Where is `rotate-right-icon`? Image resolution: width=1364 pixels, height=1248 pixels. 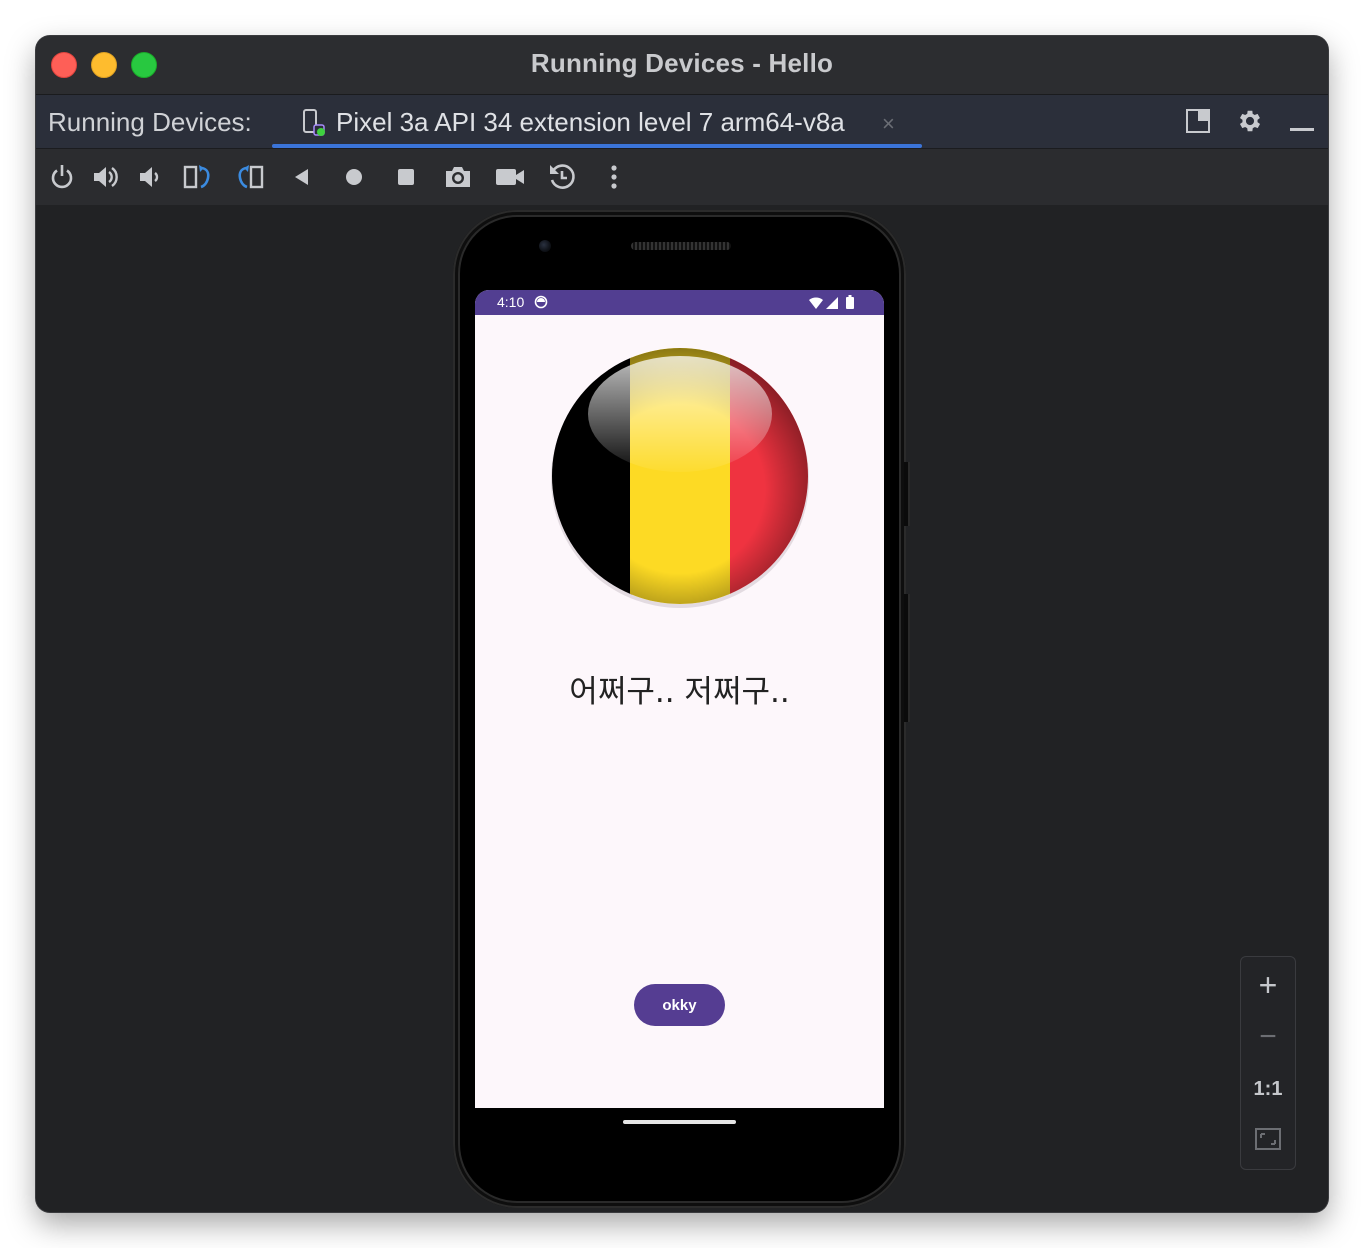
rotate-right-icon is located at coordinates (250, 177).